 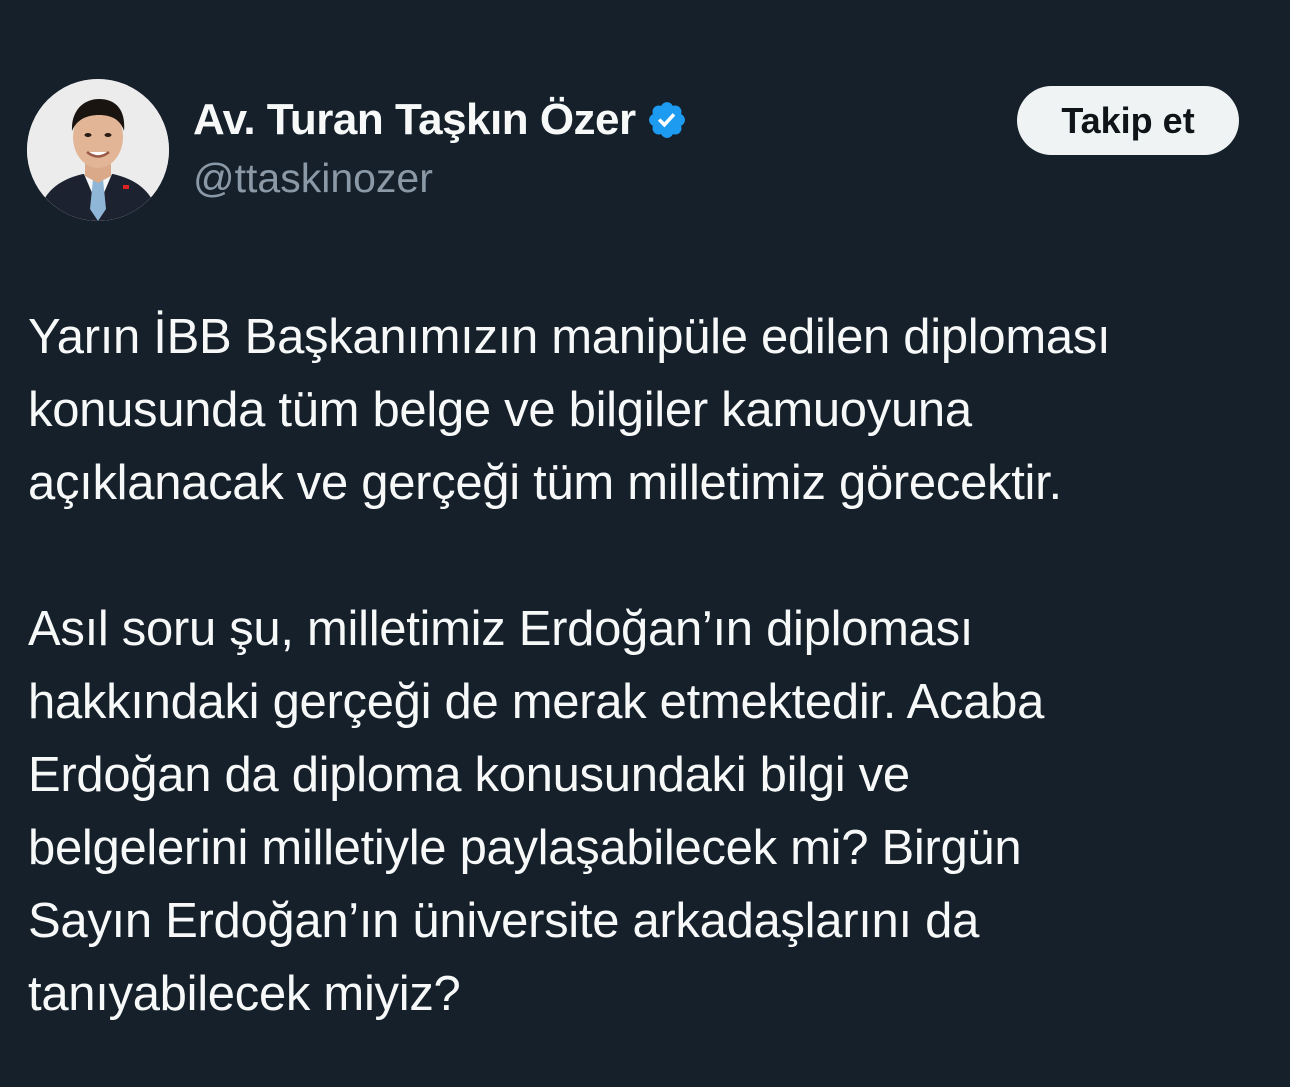 I want to click on author-name-row: Av. Turan Taşkın Özer, so click(x=440, y=120).